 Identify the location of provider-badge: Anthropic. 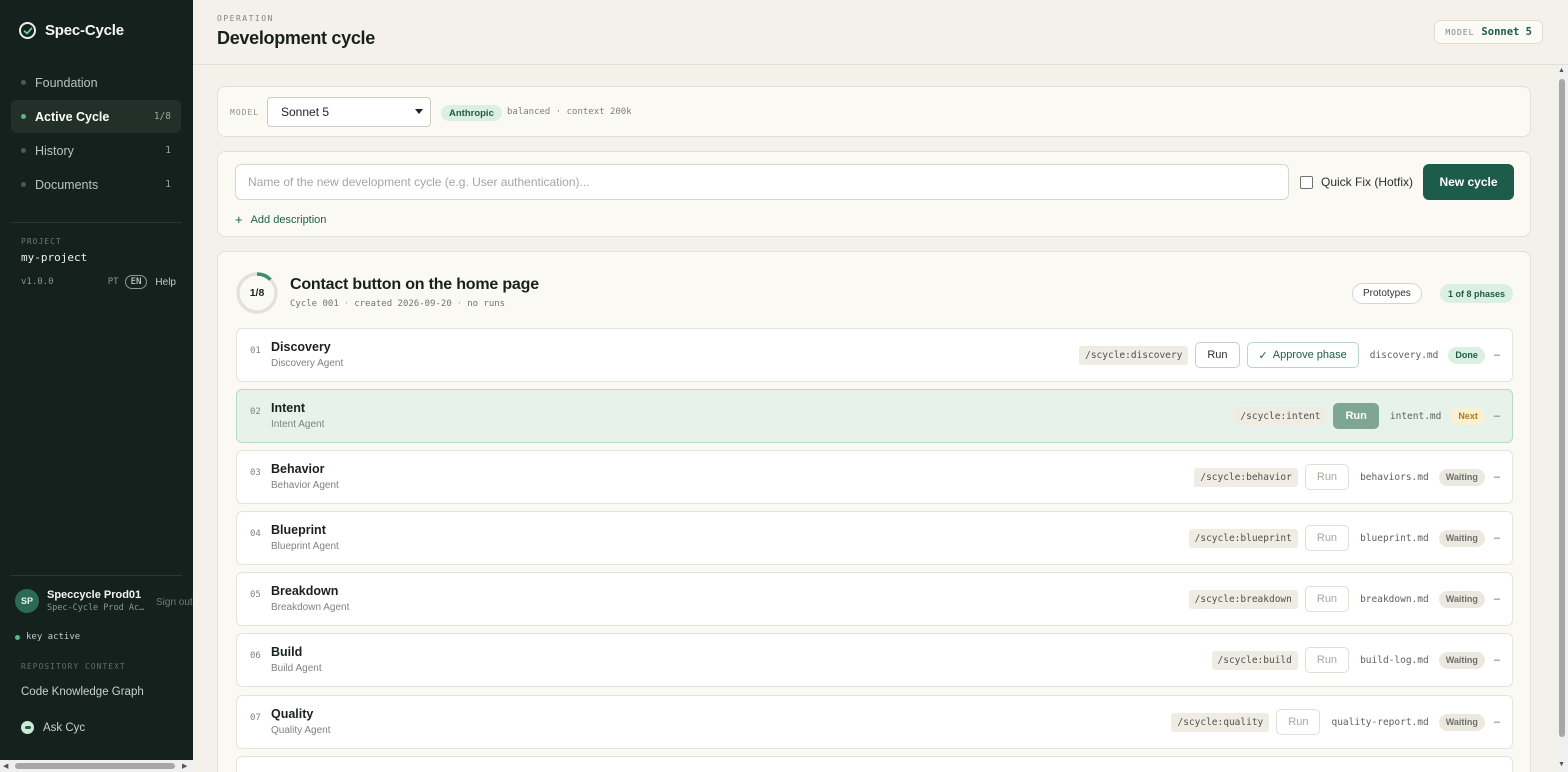
(471, 113).